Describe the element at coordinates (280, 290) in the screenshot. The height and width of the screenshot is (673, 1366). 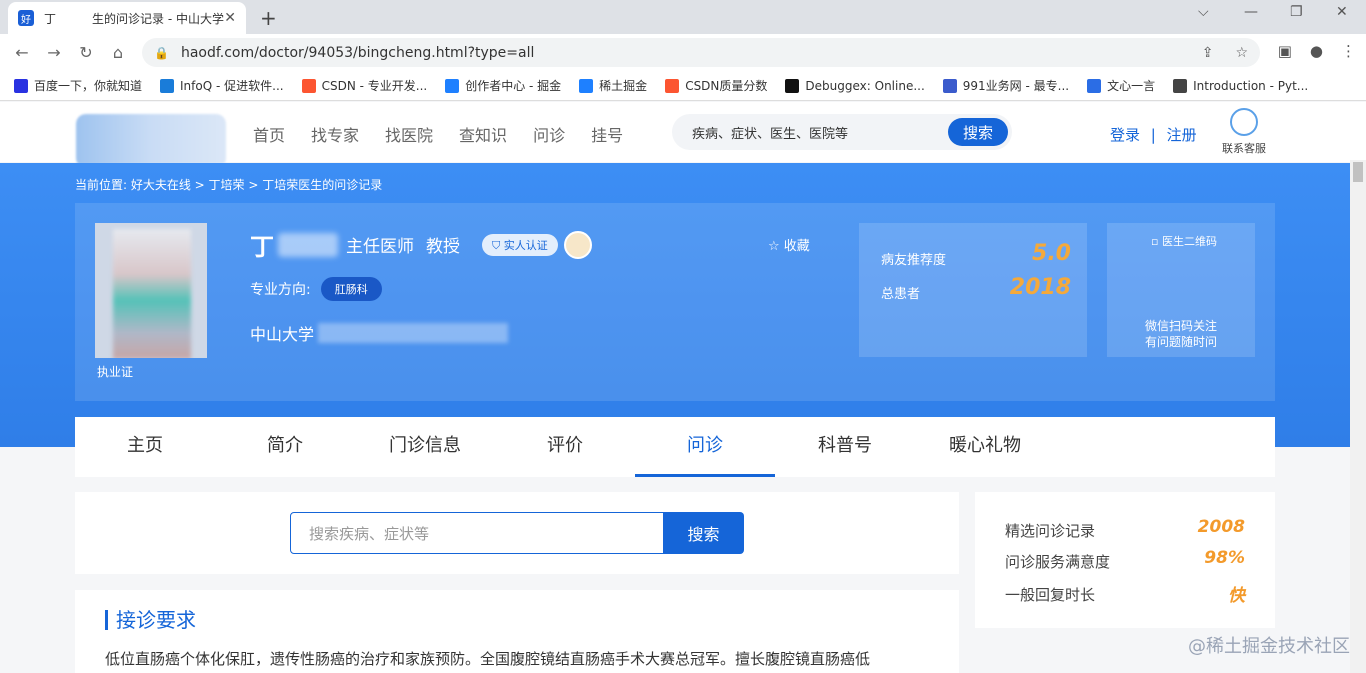
I see `specialty-label: 专业方向:` at that location.